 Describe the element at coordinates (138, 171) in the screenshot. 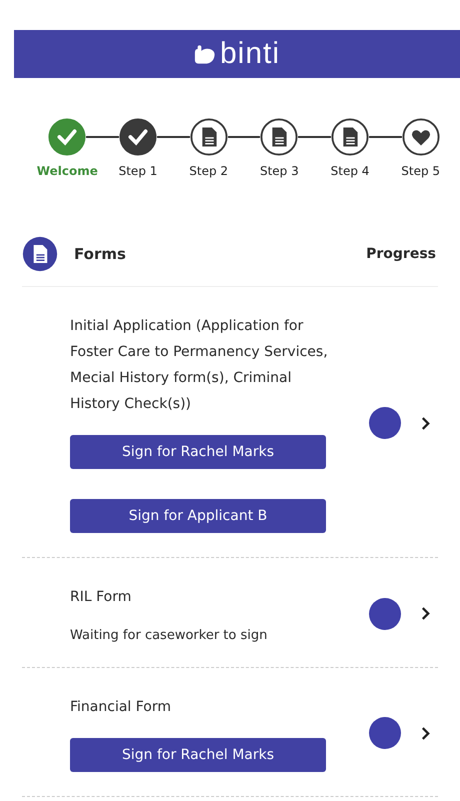

I see `step-label: Step 1` at that location.